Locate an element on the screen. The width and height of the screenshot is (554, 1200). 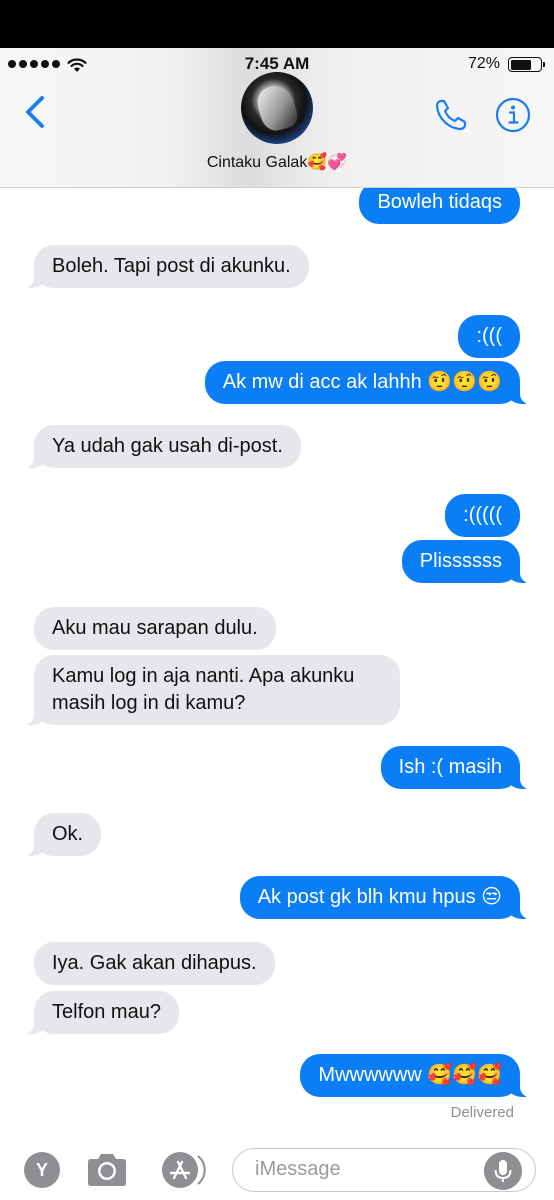
contact-avatar is located at coordinates (277, 108).